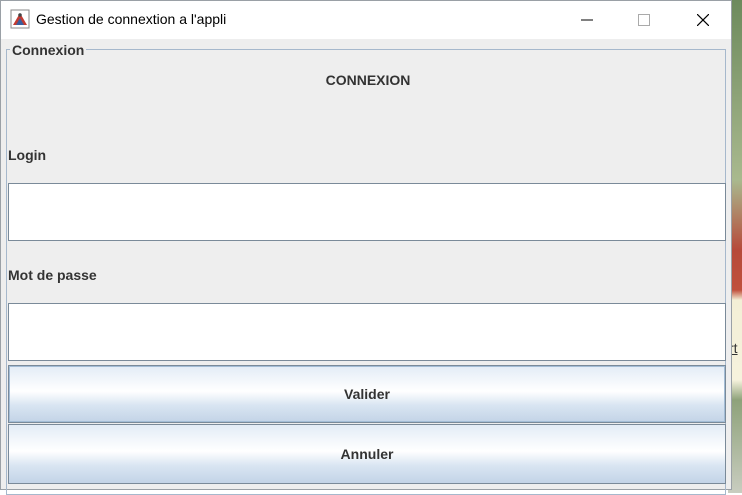 The image size is (742, 495). I want to click on login-label: Login, so click(27, 155).